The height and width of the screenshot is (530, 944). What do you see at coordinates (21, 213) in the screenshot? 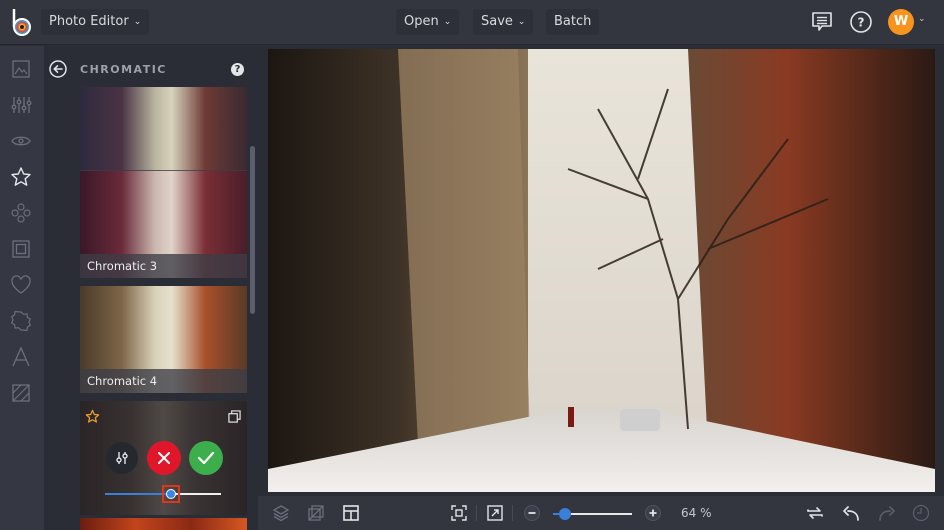
I see `effects-icon` at bounding box center [21, 213].